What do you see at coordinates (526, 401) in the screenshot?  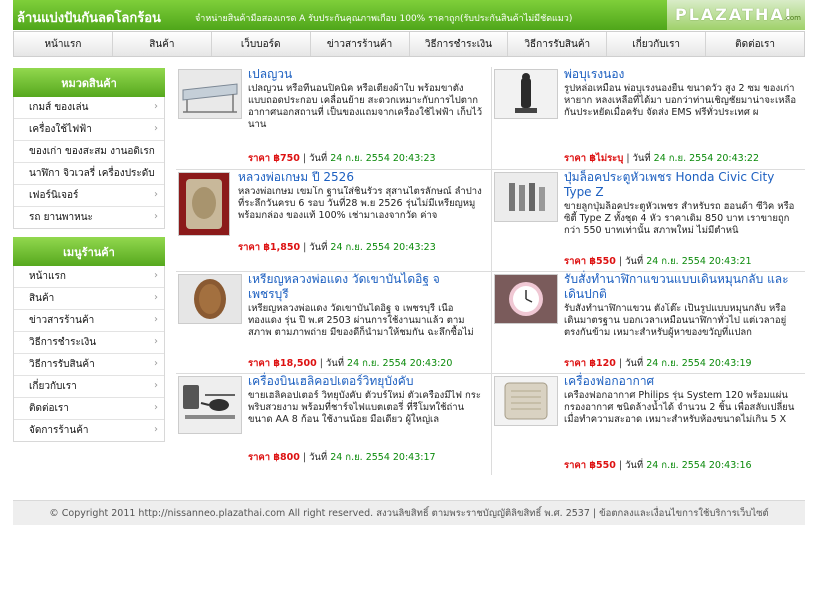 I see `air-purifier-image` at bounding box center [526, 401].